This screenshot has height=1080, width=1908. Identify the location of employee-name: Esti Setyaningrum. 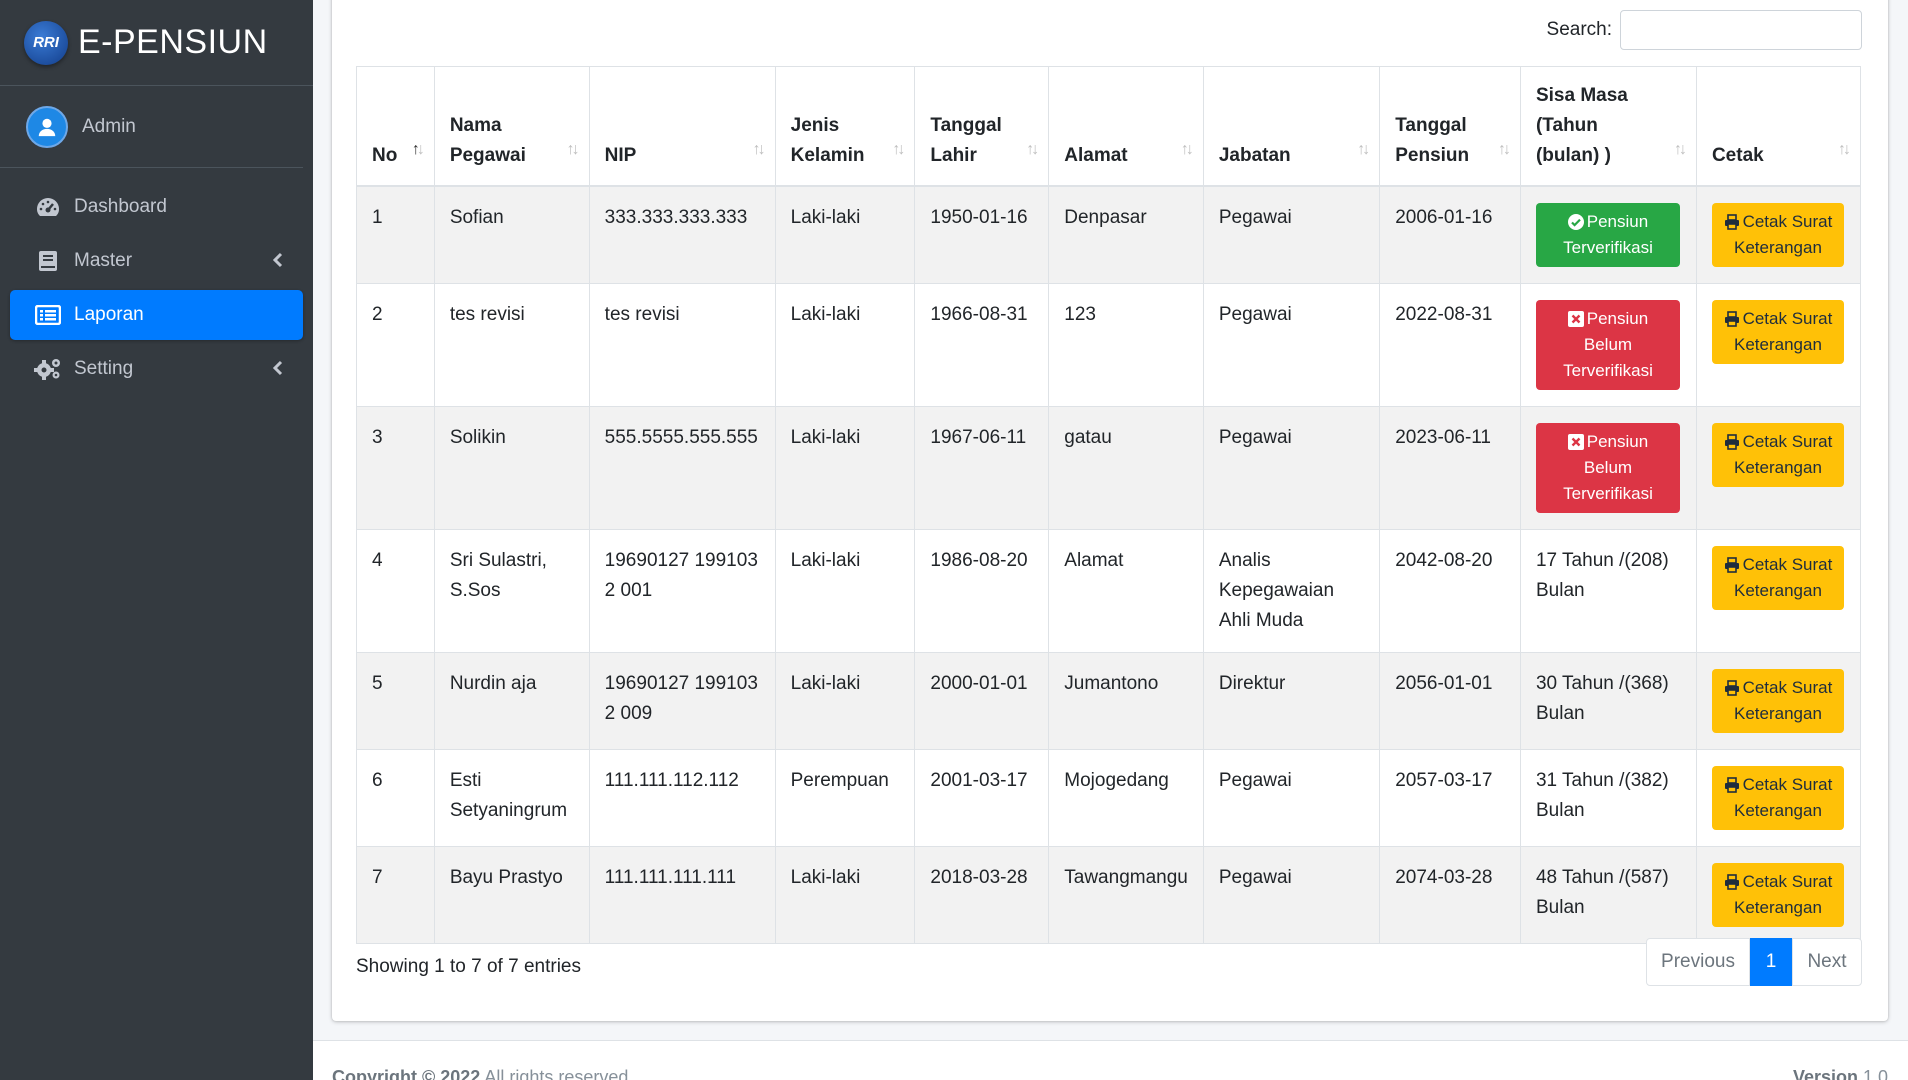
(511, 798).